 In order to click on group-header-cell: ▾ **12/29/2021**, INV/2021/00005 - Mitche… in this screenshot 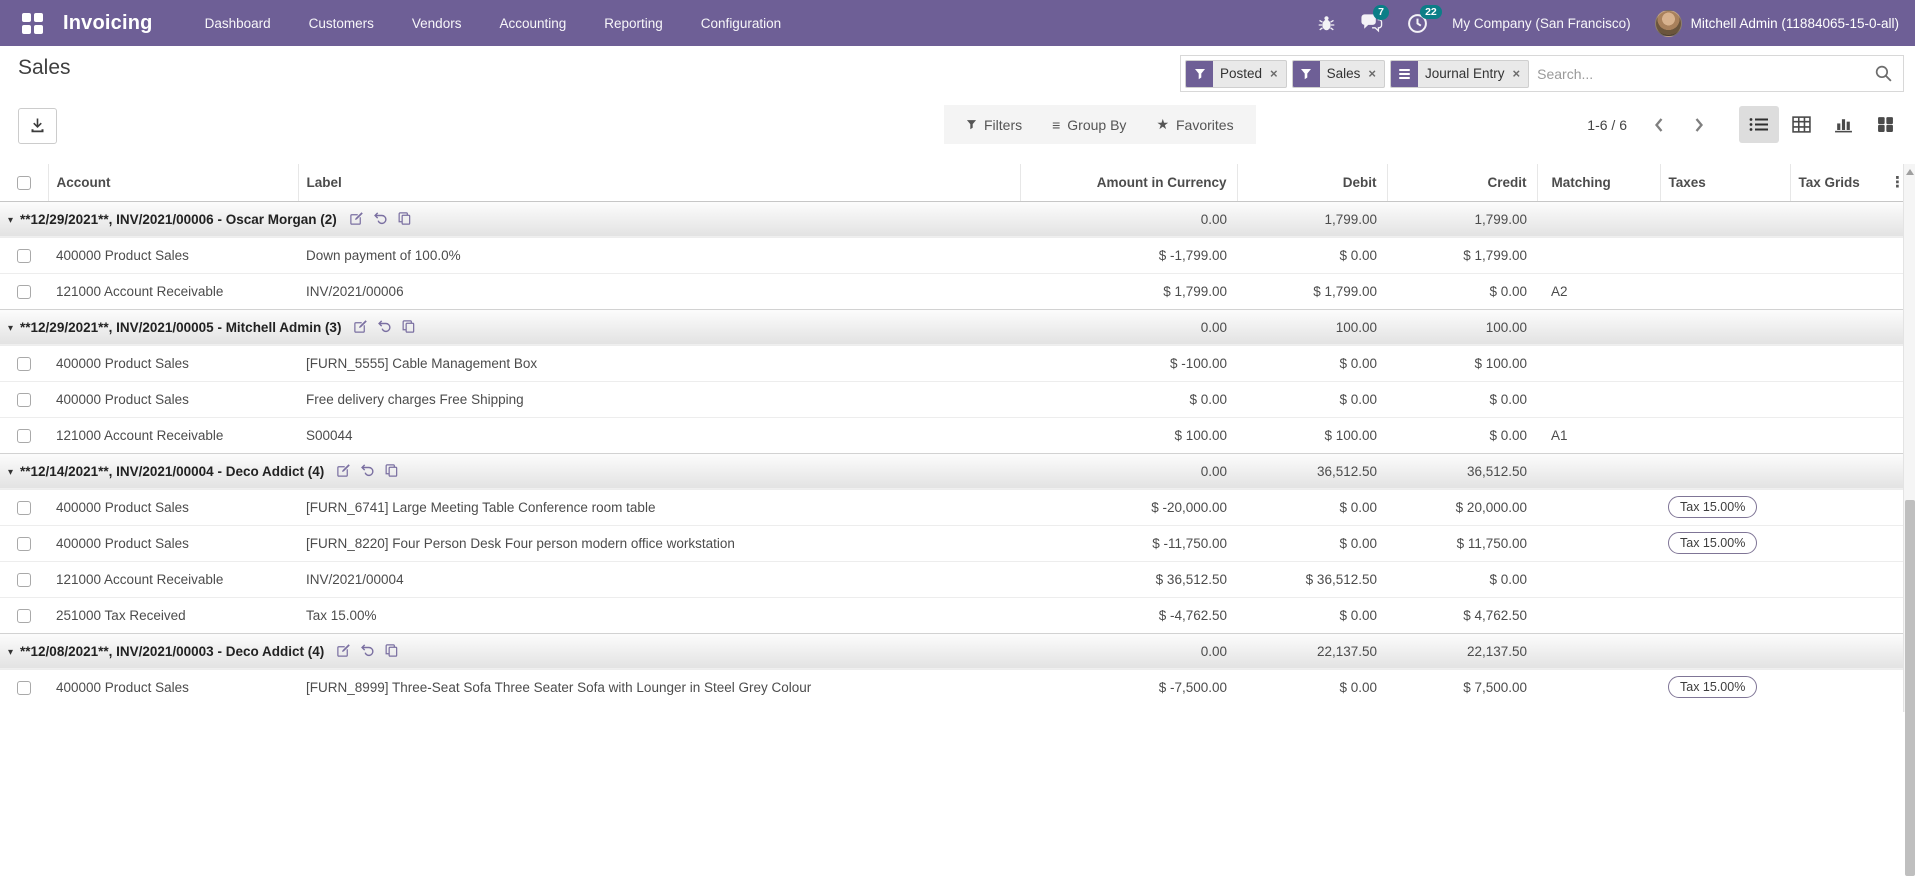, I will do `click(510, 326)`.